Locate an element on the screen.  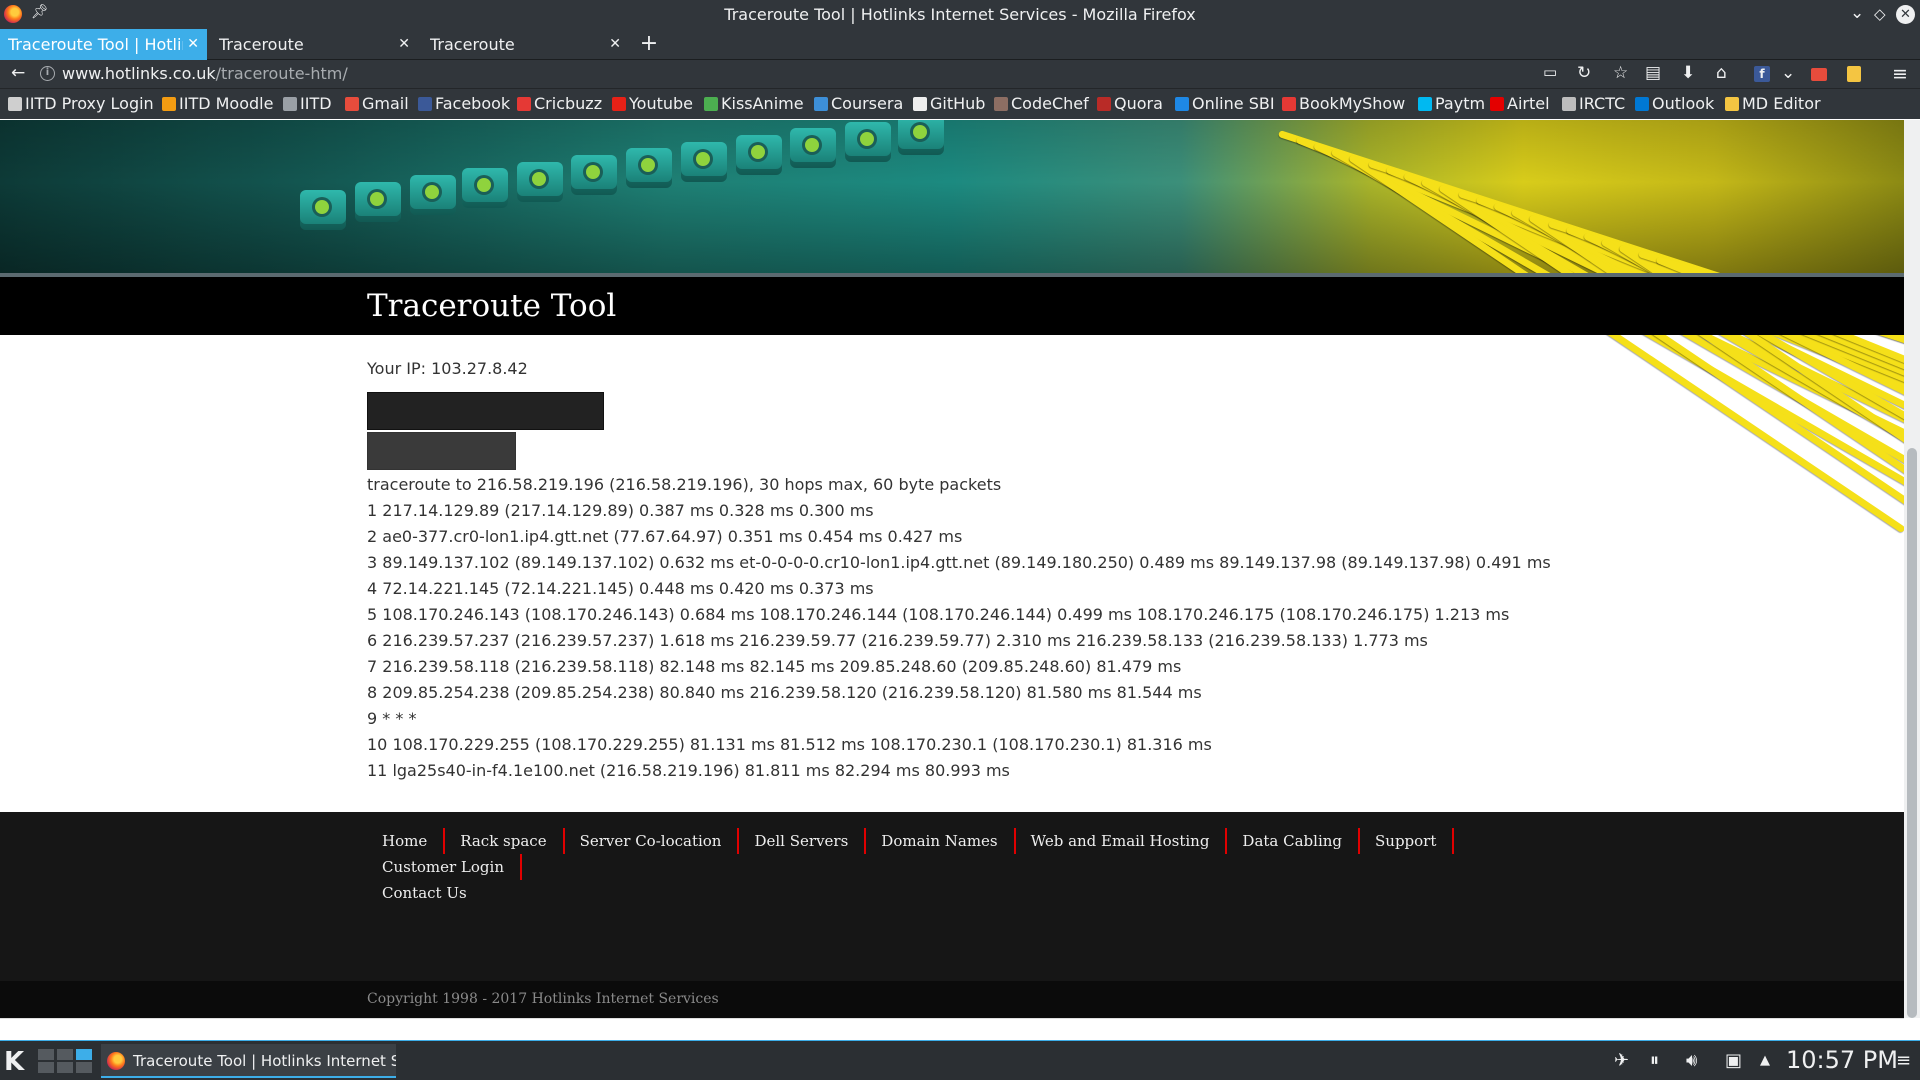
bookmark-item: Paytm is located at coordinates (1451, 103).